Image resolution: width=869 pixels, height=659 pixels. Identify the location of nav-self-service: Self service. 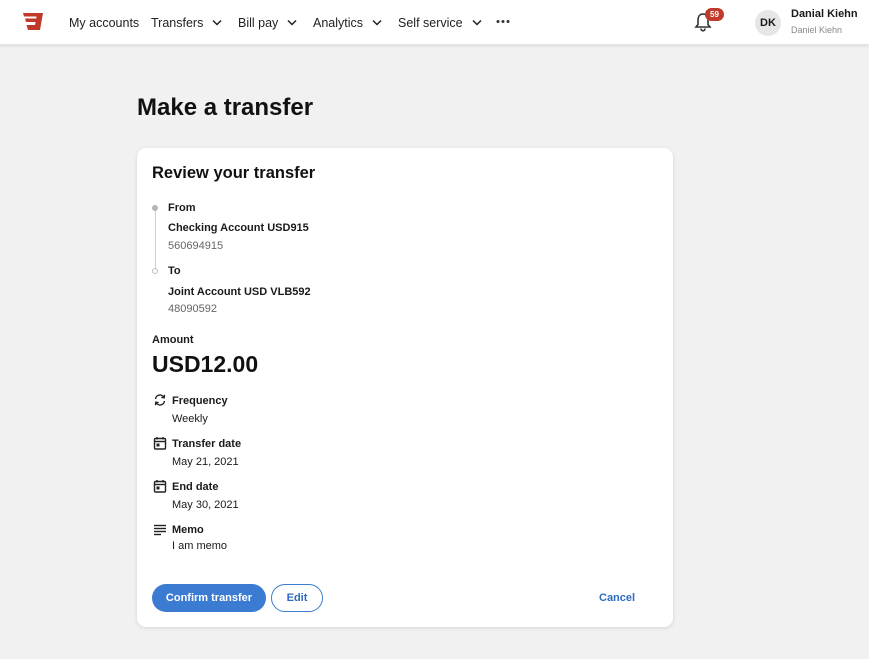
(440, 22).